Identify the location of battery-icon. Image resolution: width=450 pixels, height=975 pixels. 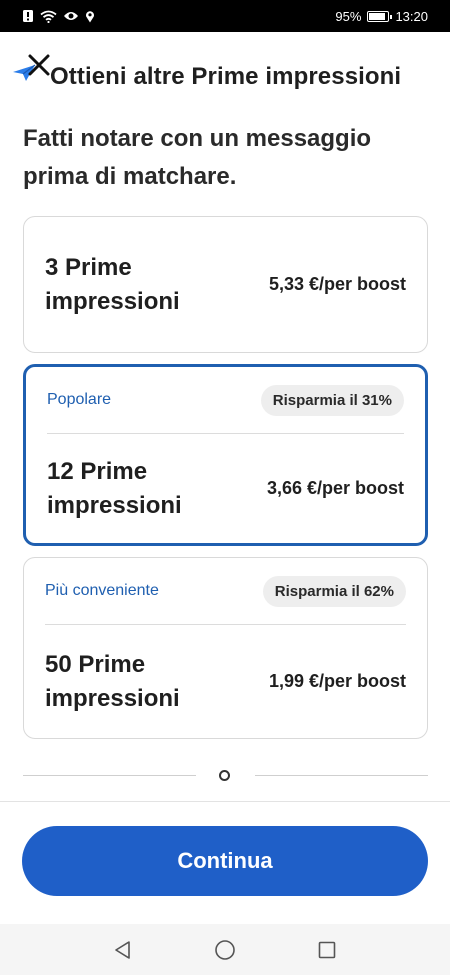
(380, 16).